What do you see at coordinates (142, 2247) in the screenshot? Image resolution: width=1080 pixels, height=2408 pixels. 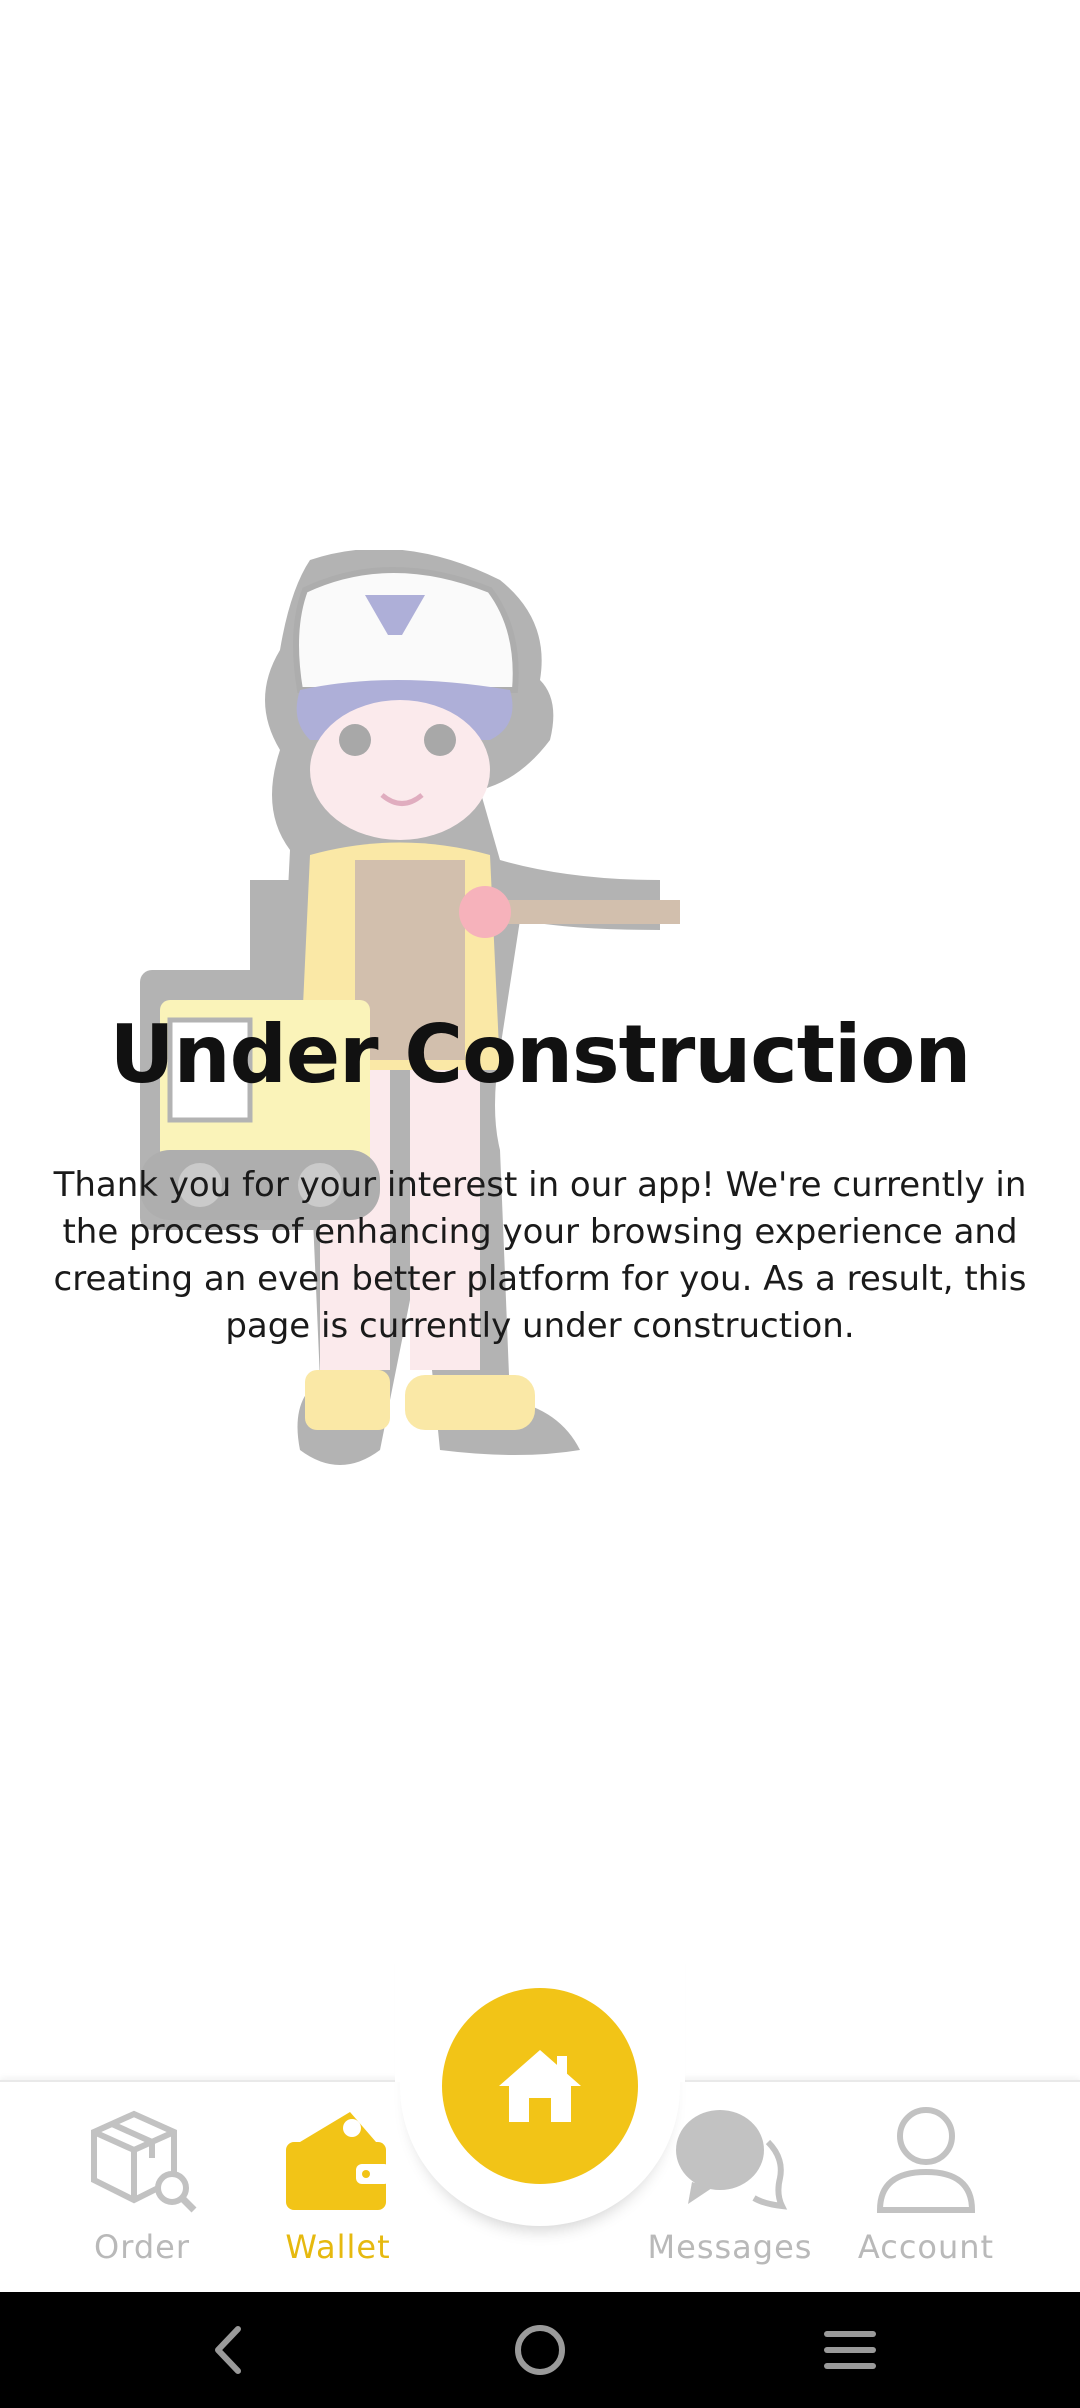 I see `nav-label-order: Order` at bounding box center [142, 2247].